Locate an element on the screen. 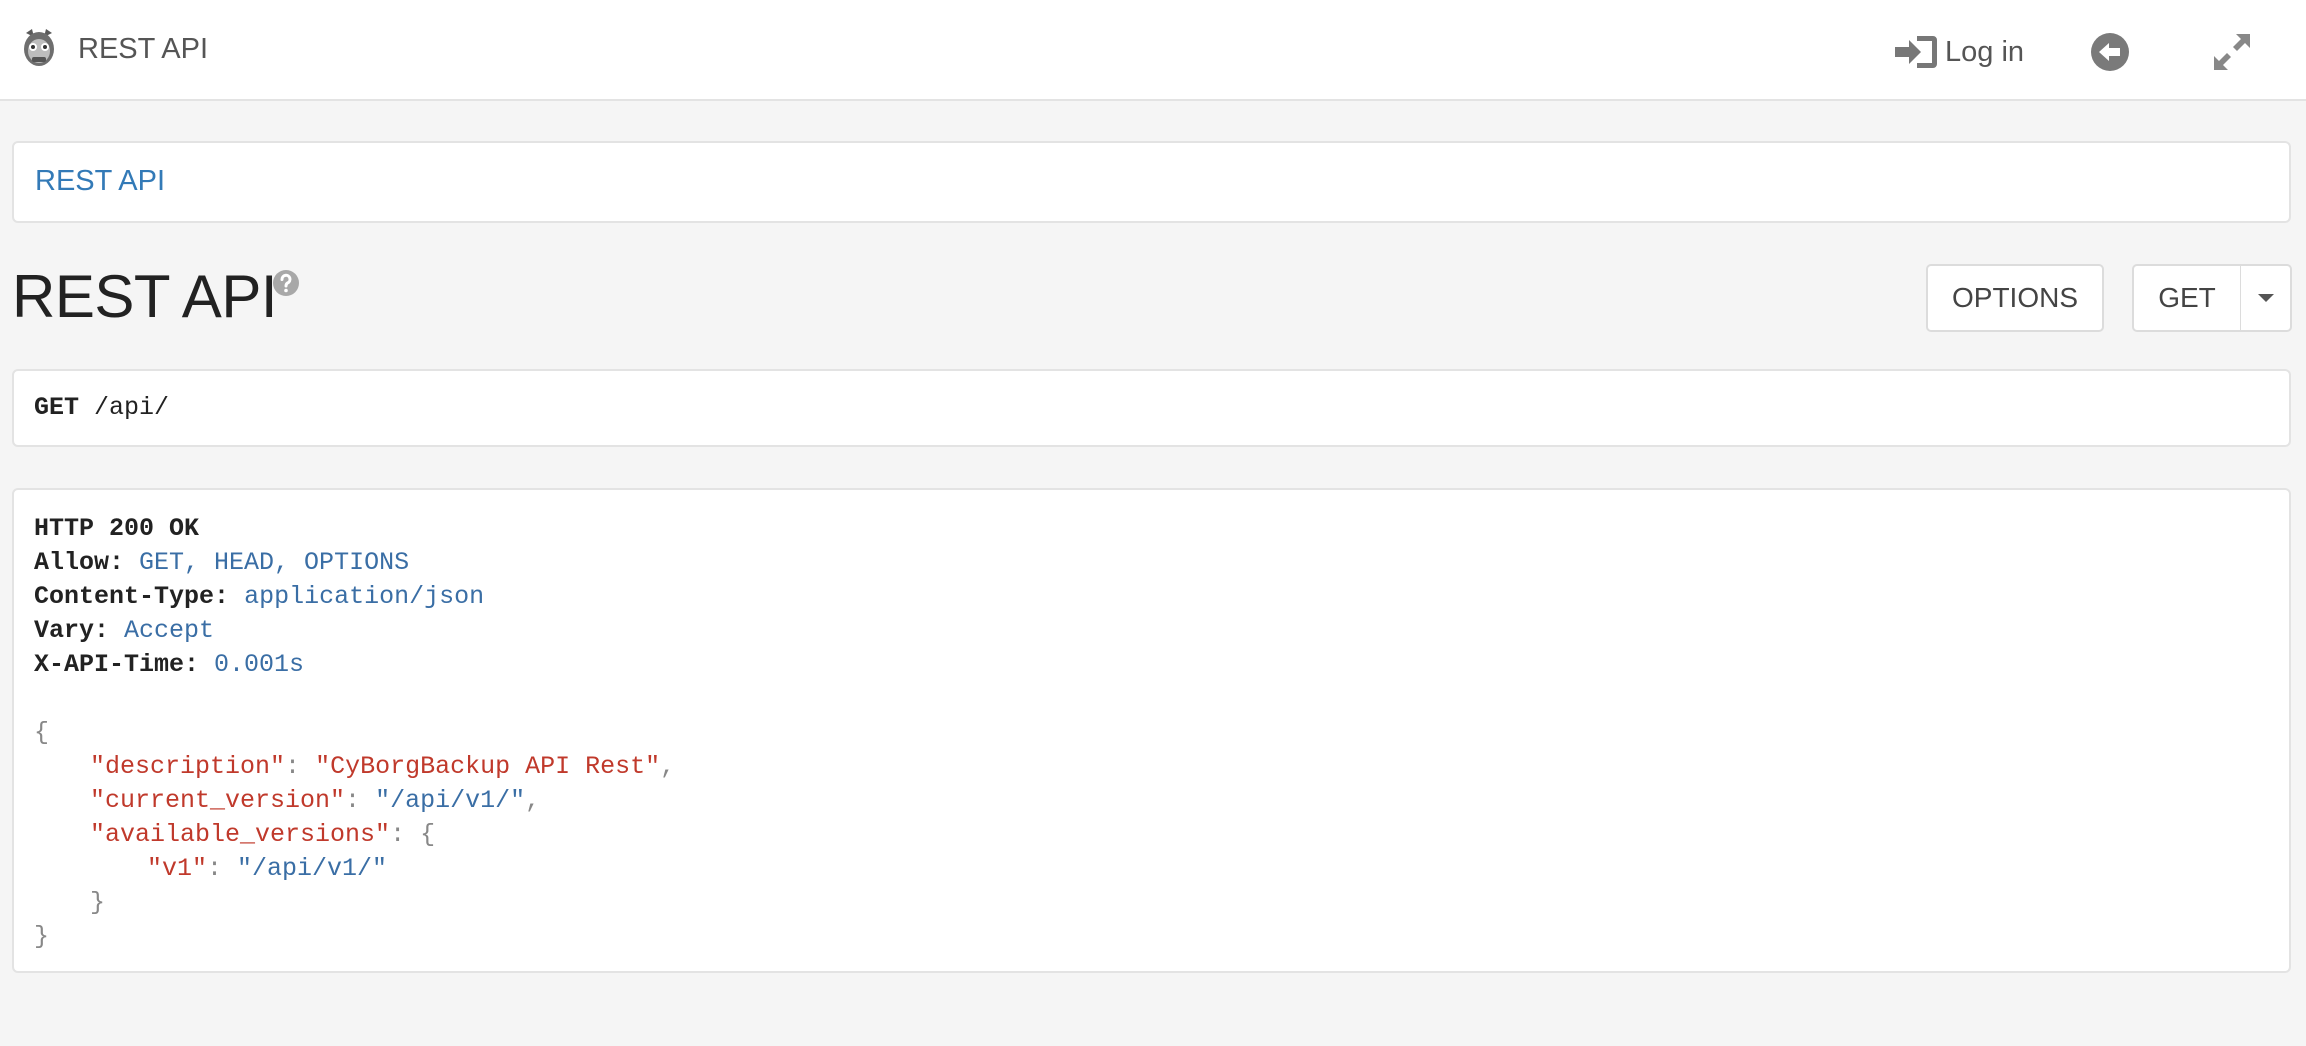  response-header-api-time: X-API-Time: 0.001s is located at coordinates (169, 664).